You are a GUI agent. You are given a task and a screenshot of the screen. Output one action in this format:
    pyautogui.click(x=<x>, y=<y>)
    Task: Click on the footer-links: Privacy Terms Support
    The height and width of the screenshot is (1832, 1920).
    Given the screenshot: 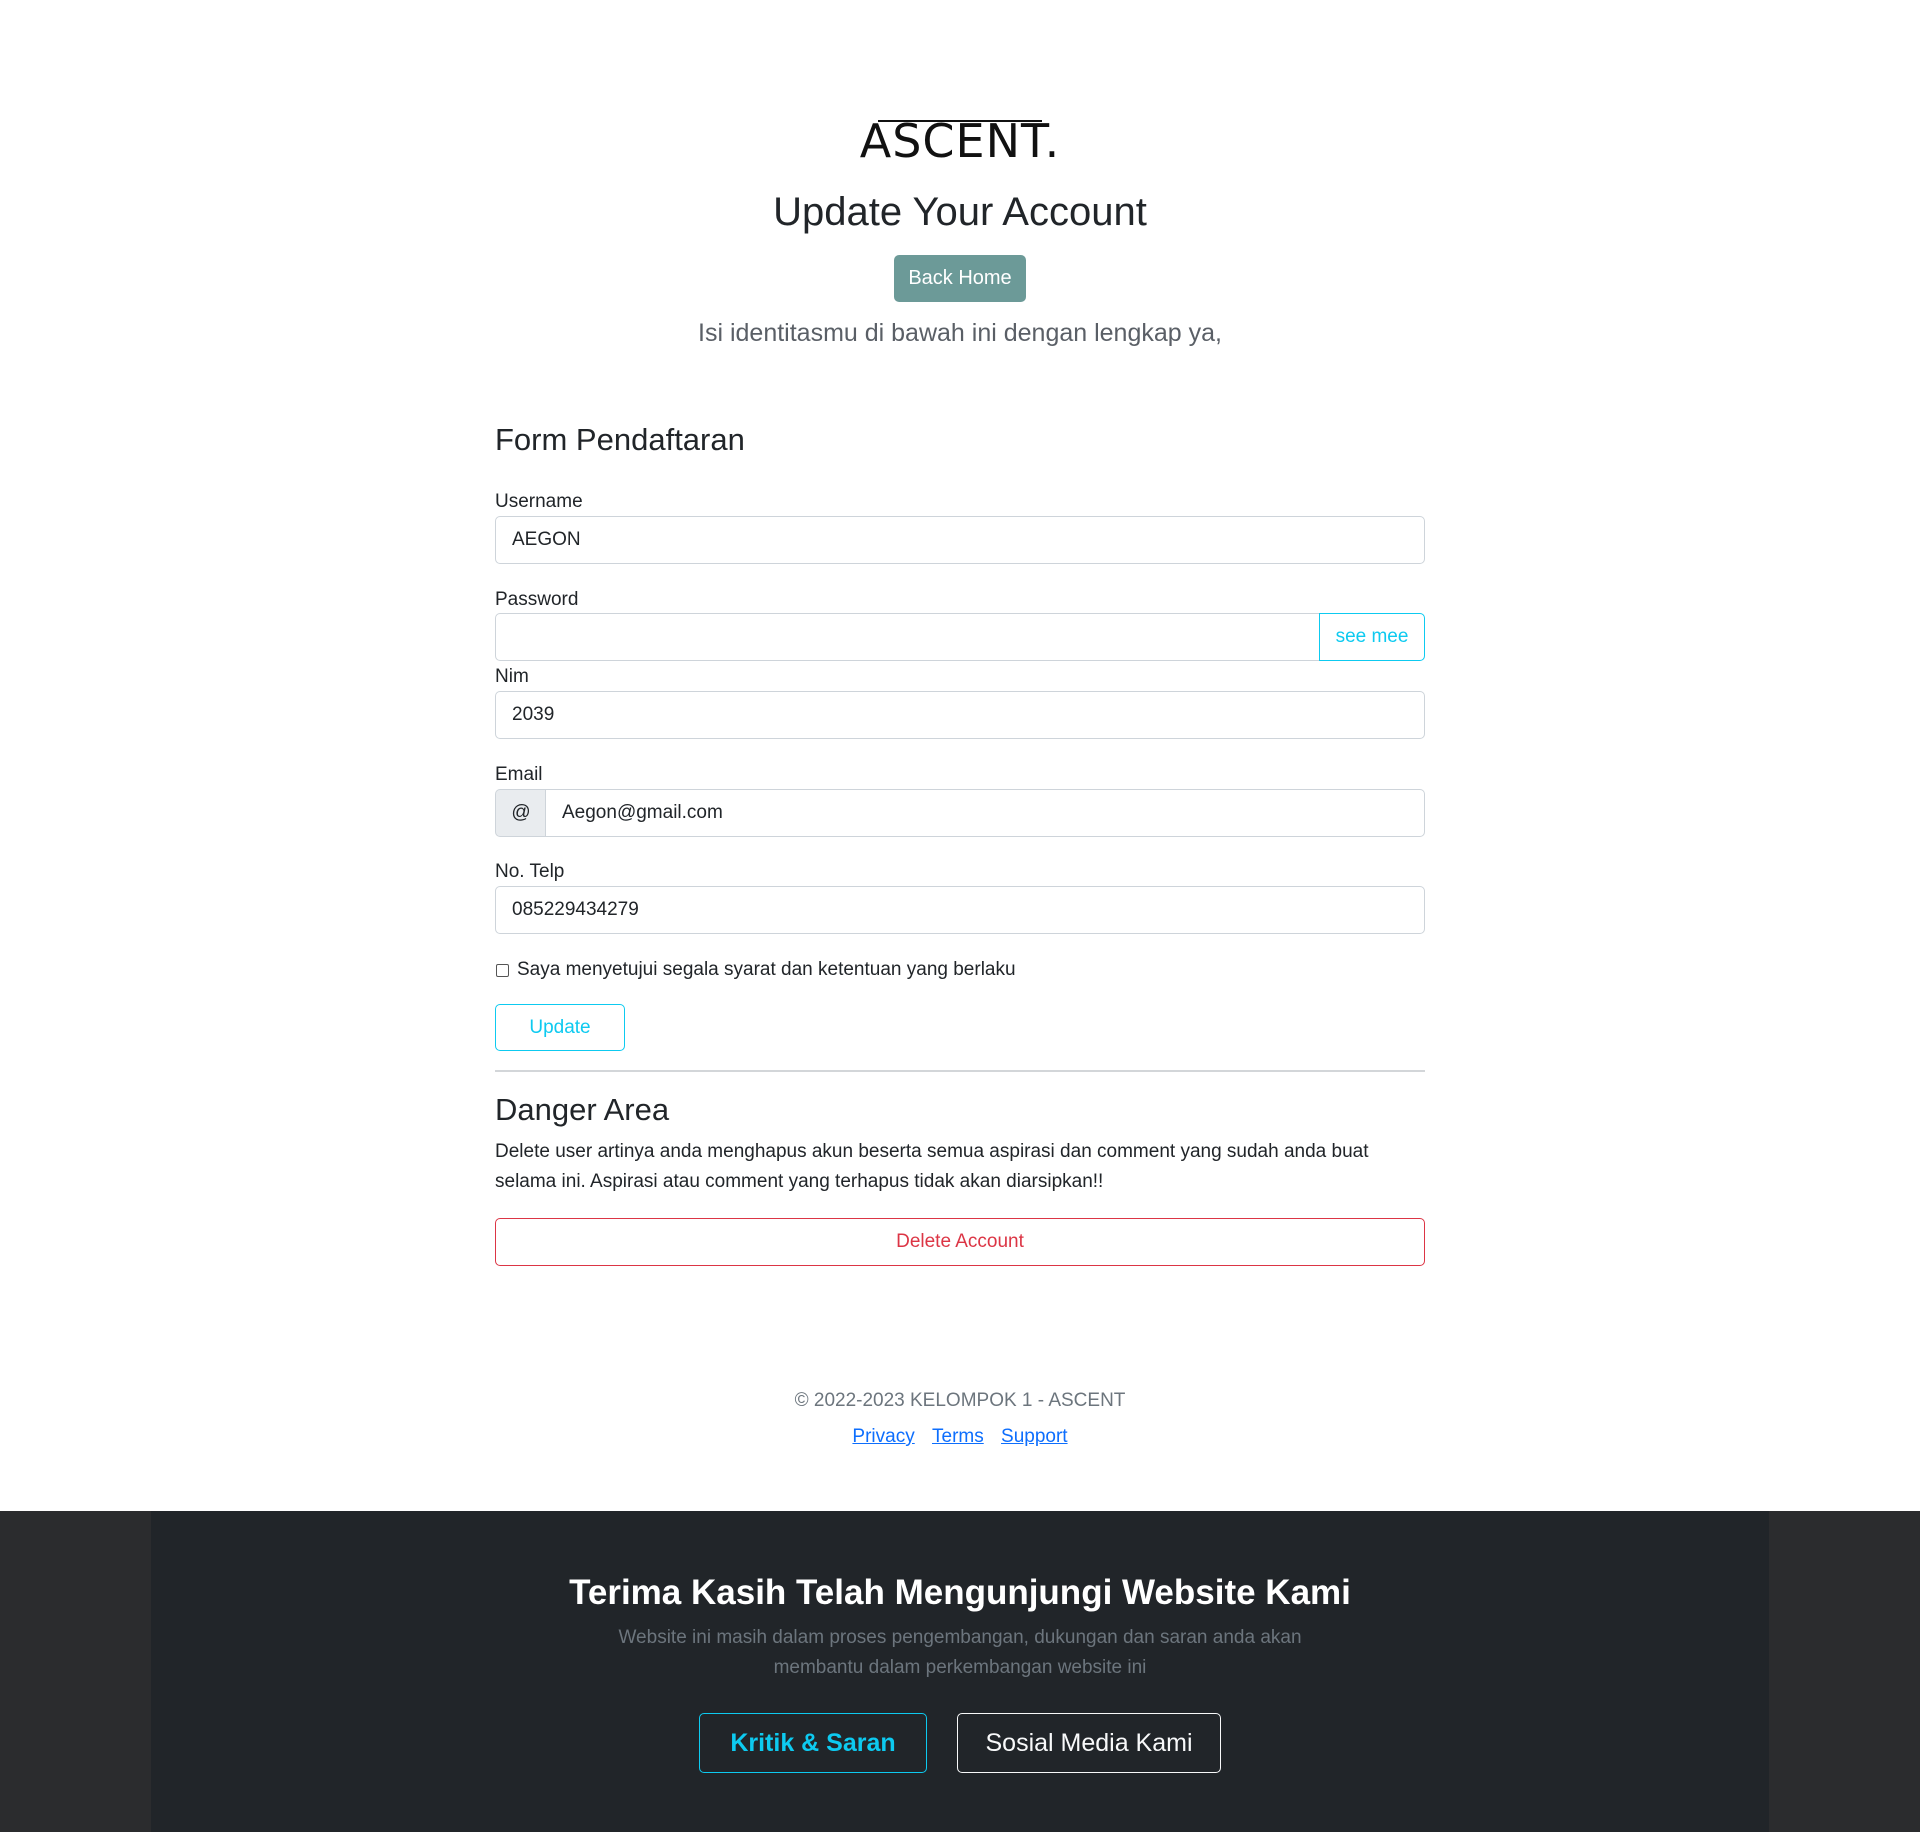 What is the action you would take?
    pyautogui.click(x=960, y=1437)
    